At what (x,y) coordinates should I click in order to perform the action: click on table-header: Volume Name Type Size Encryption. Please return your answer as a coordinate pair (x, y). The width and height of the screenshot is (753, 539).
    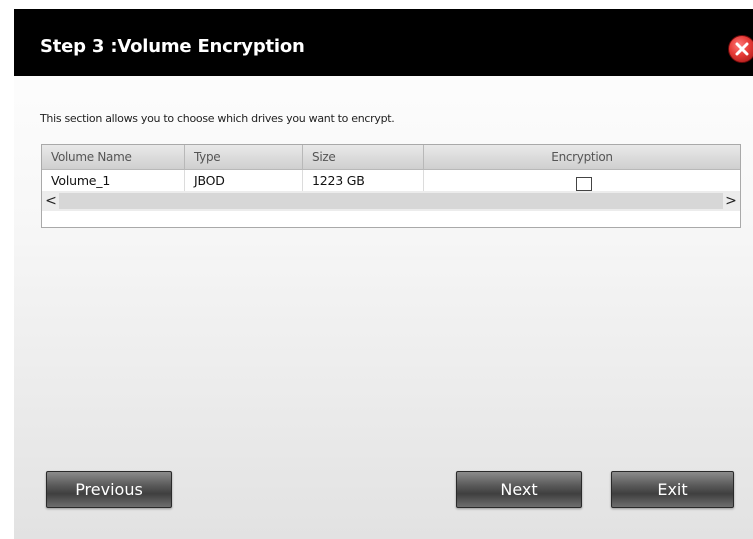
    Looking at the image, I should click on (391, 157).